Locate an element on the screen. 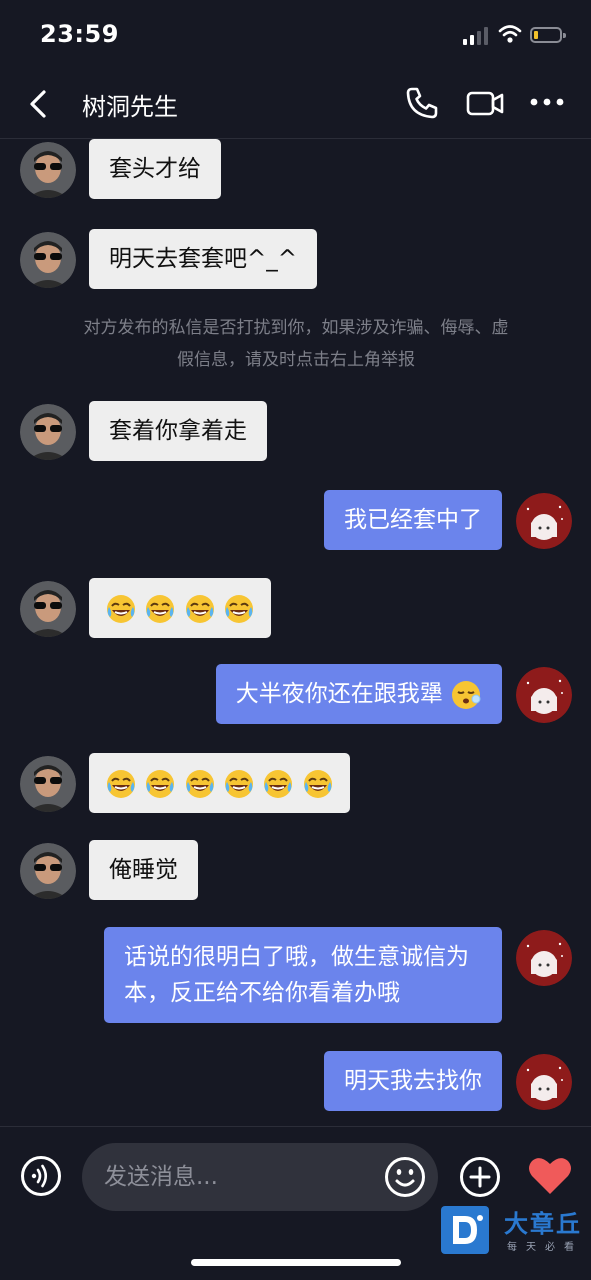  message-bubble-outgoing: 大半夜你还在跟我犟 is located at coordinates (358, 694).